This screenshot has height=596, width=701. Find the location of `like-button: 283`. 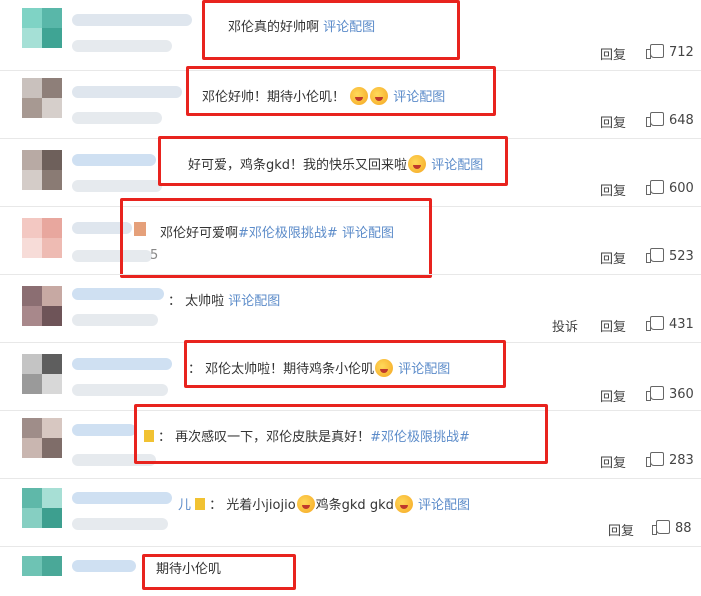

like-button: 283 is located at coordinates (670, 460).